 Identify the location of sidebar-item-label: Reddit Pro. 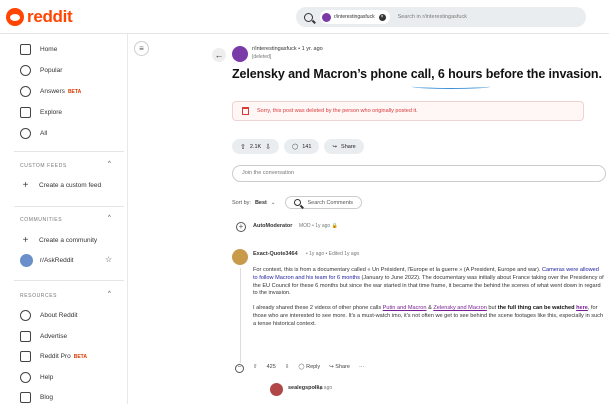
(55, 356).